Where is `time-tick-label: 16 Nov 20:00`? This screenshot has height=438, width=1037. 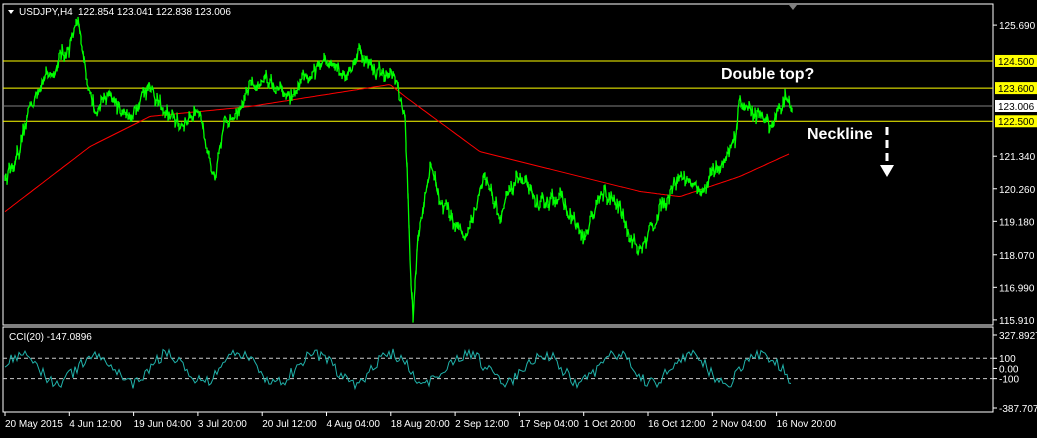
time-tick-label: 16 Nov 20:00 is located at coordinates (807, 424).